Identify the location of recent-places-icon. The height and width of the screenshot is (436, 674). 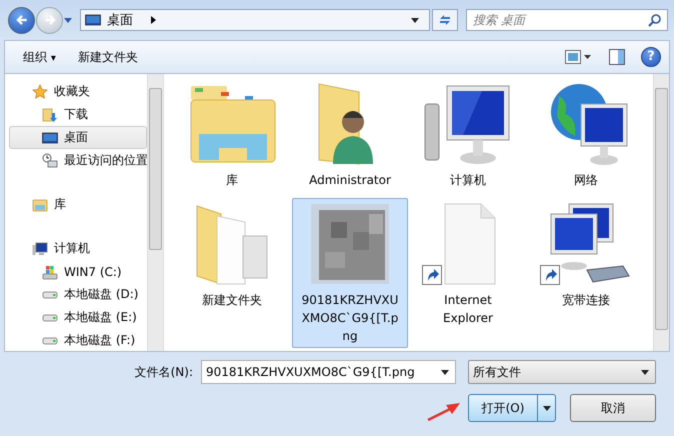
(50, 160).